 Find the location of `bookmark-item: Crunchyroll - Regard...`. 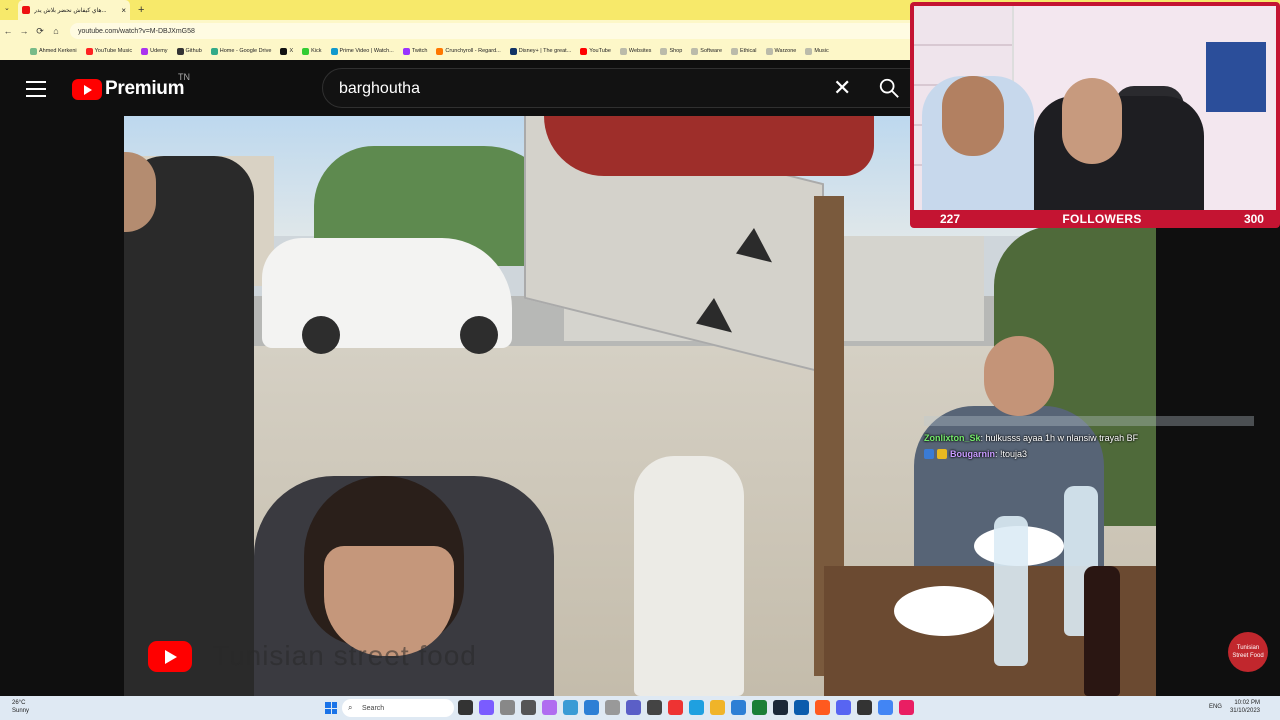

bookmark-item: Crunchyroll - Regard... is located at coordinates (468, 51).